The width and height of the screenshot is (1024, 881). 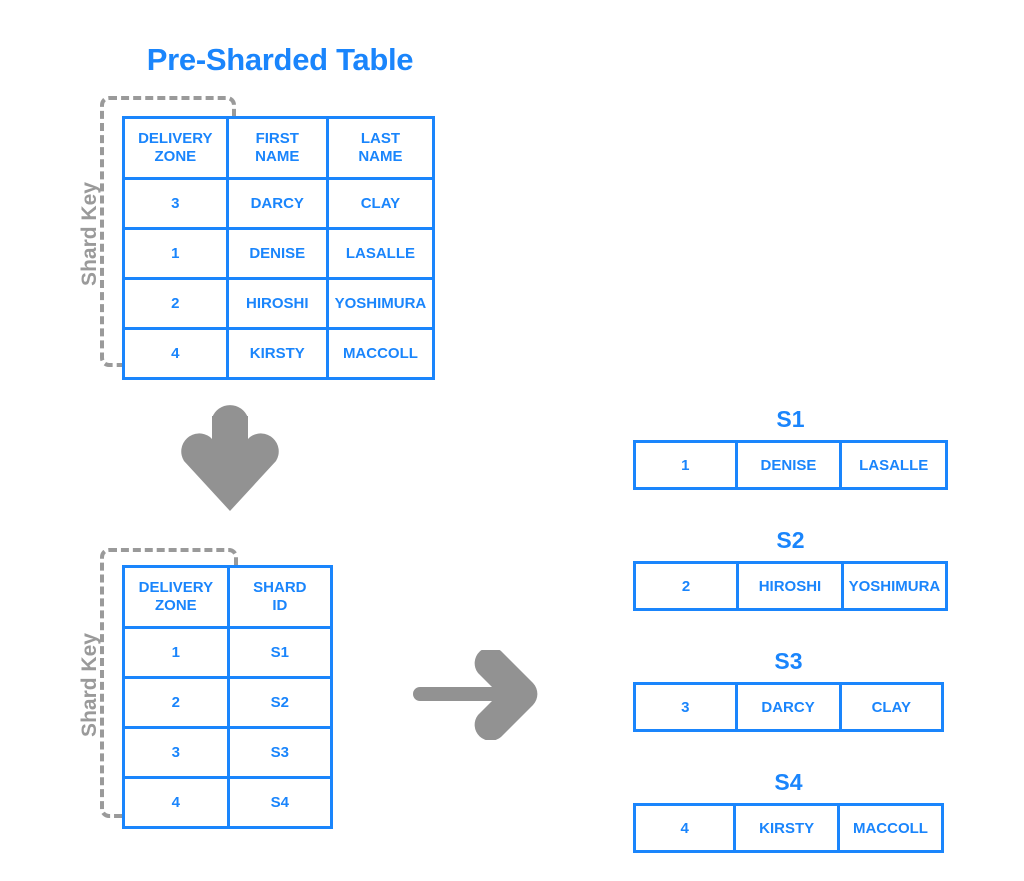 I want to click on arrow-right-icon, so click(x=475, y=695).